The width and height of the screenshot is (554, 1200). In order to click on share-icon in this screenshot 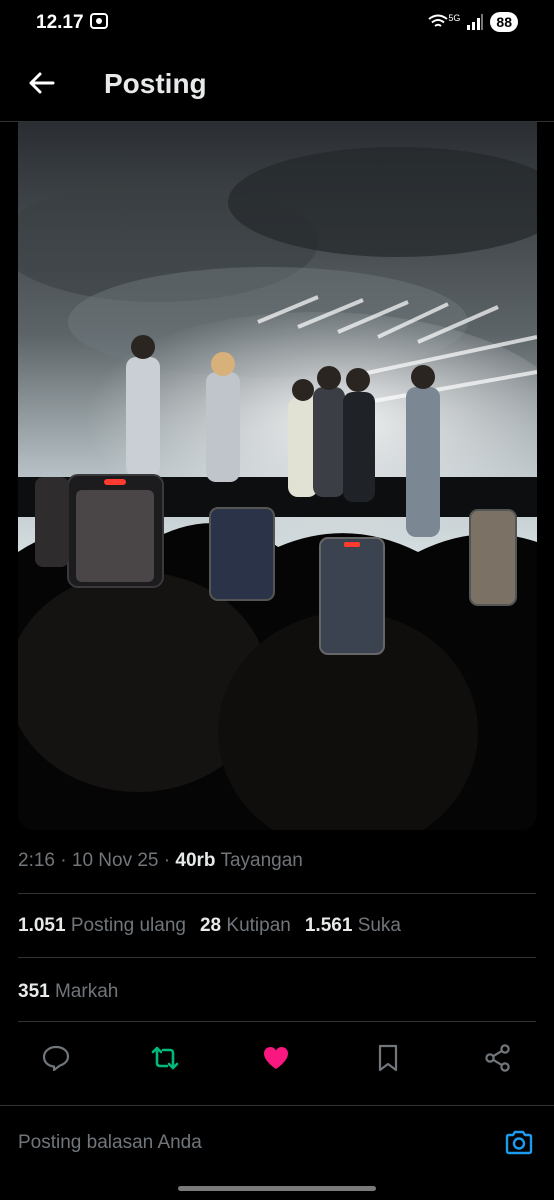, I will do `click(498, 1058)`.